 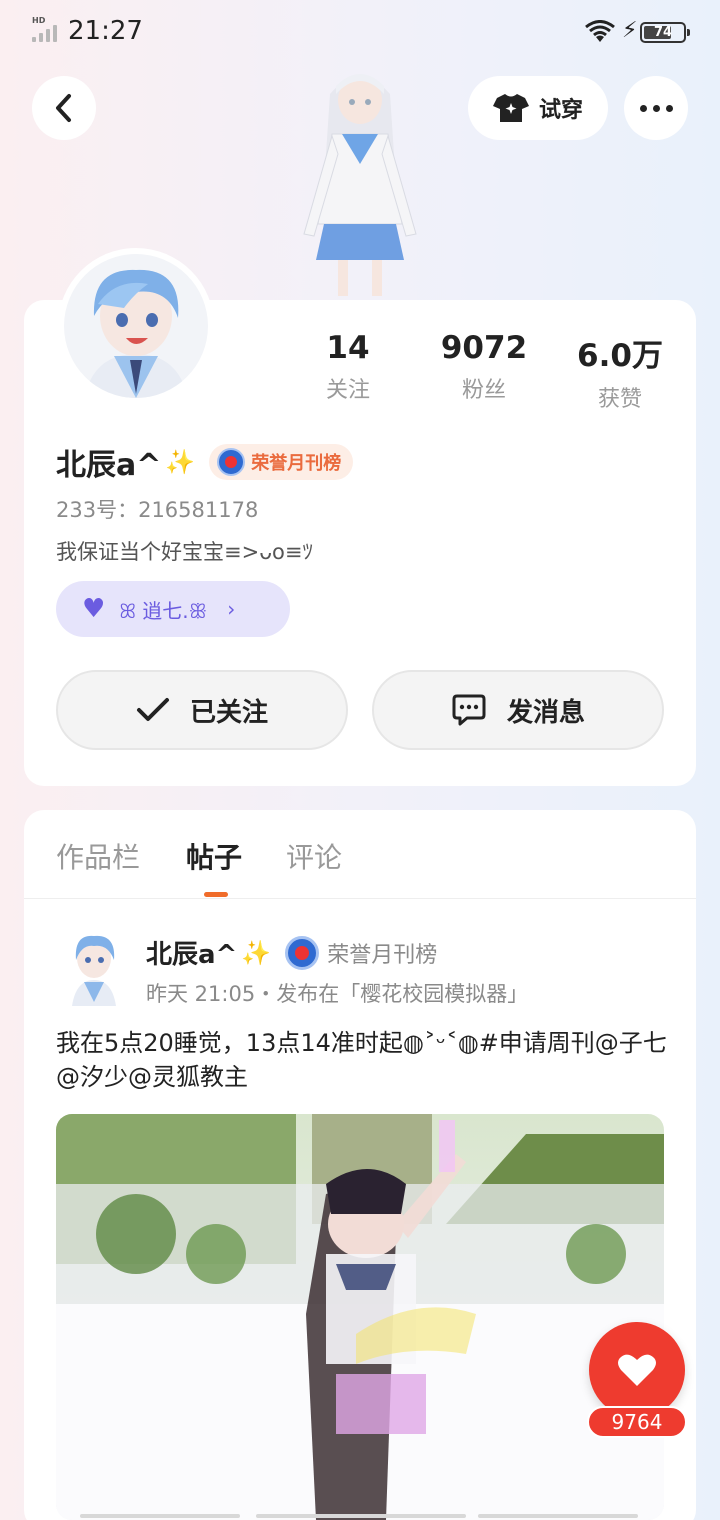 I want to click on avatar-illustration, so click(x=136, y=326).